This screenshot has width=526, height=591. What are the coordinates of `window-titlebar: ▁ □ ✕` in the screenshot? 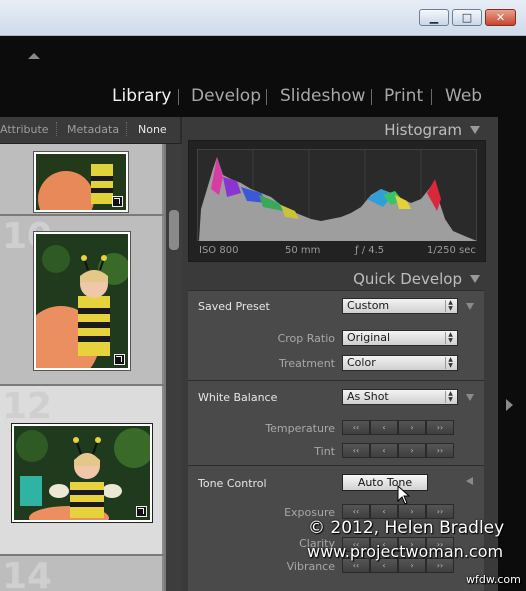 It's located at (263, 18).